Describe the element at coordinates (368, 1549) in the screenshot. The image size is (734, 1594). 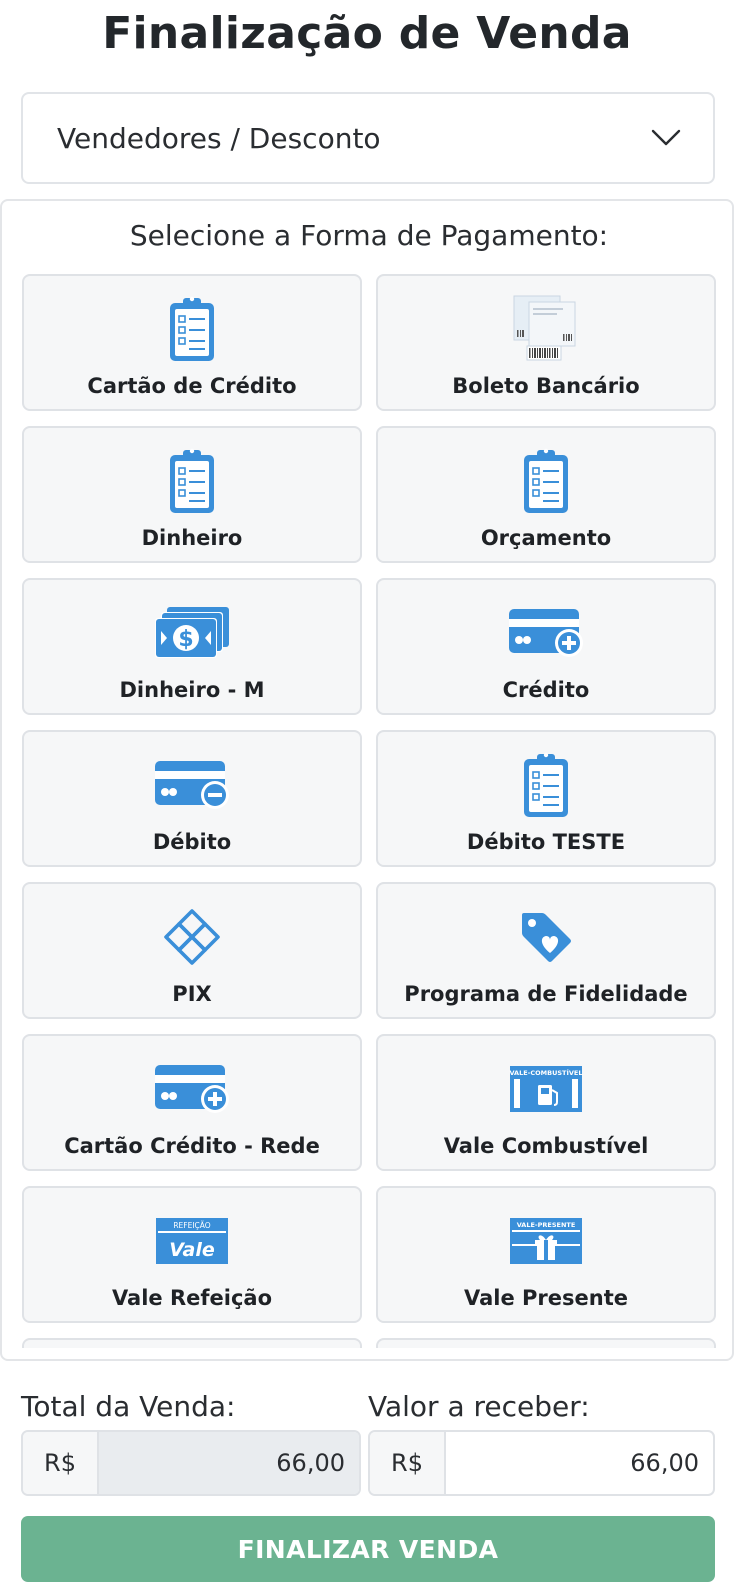
I see `finalize-sale-button: FINALIZAR VENDA` at that location.